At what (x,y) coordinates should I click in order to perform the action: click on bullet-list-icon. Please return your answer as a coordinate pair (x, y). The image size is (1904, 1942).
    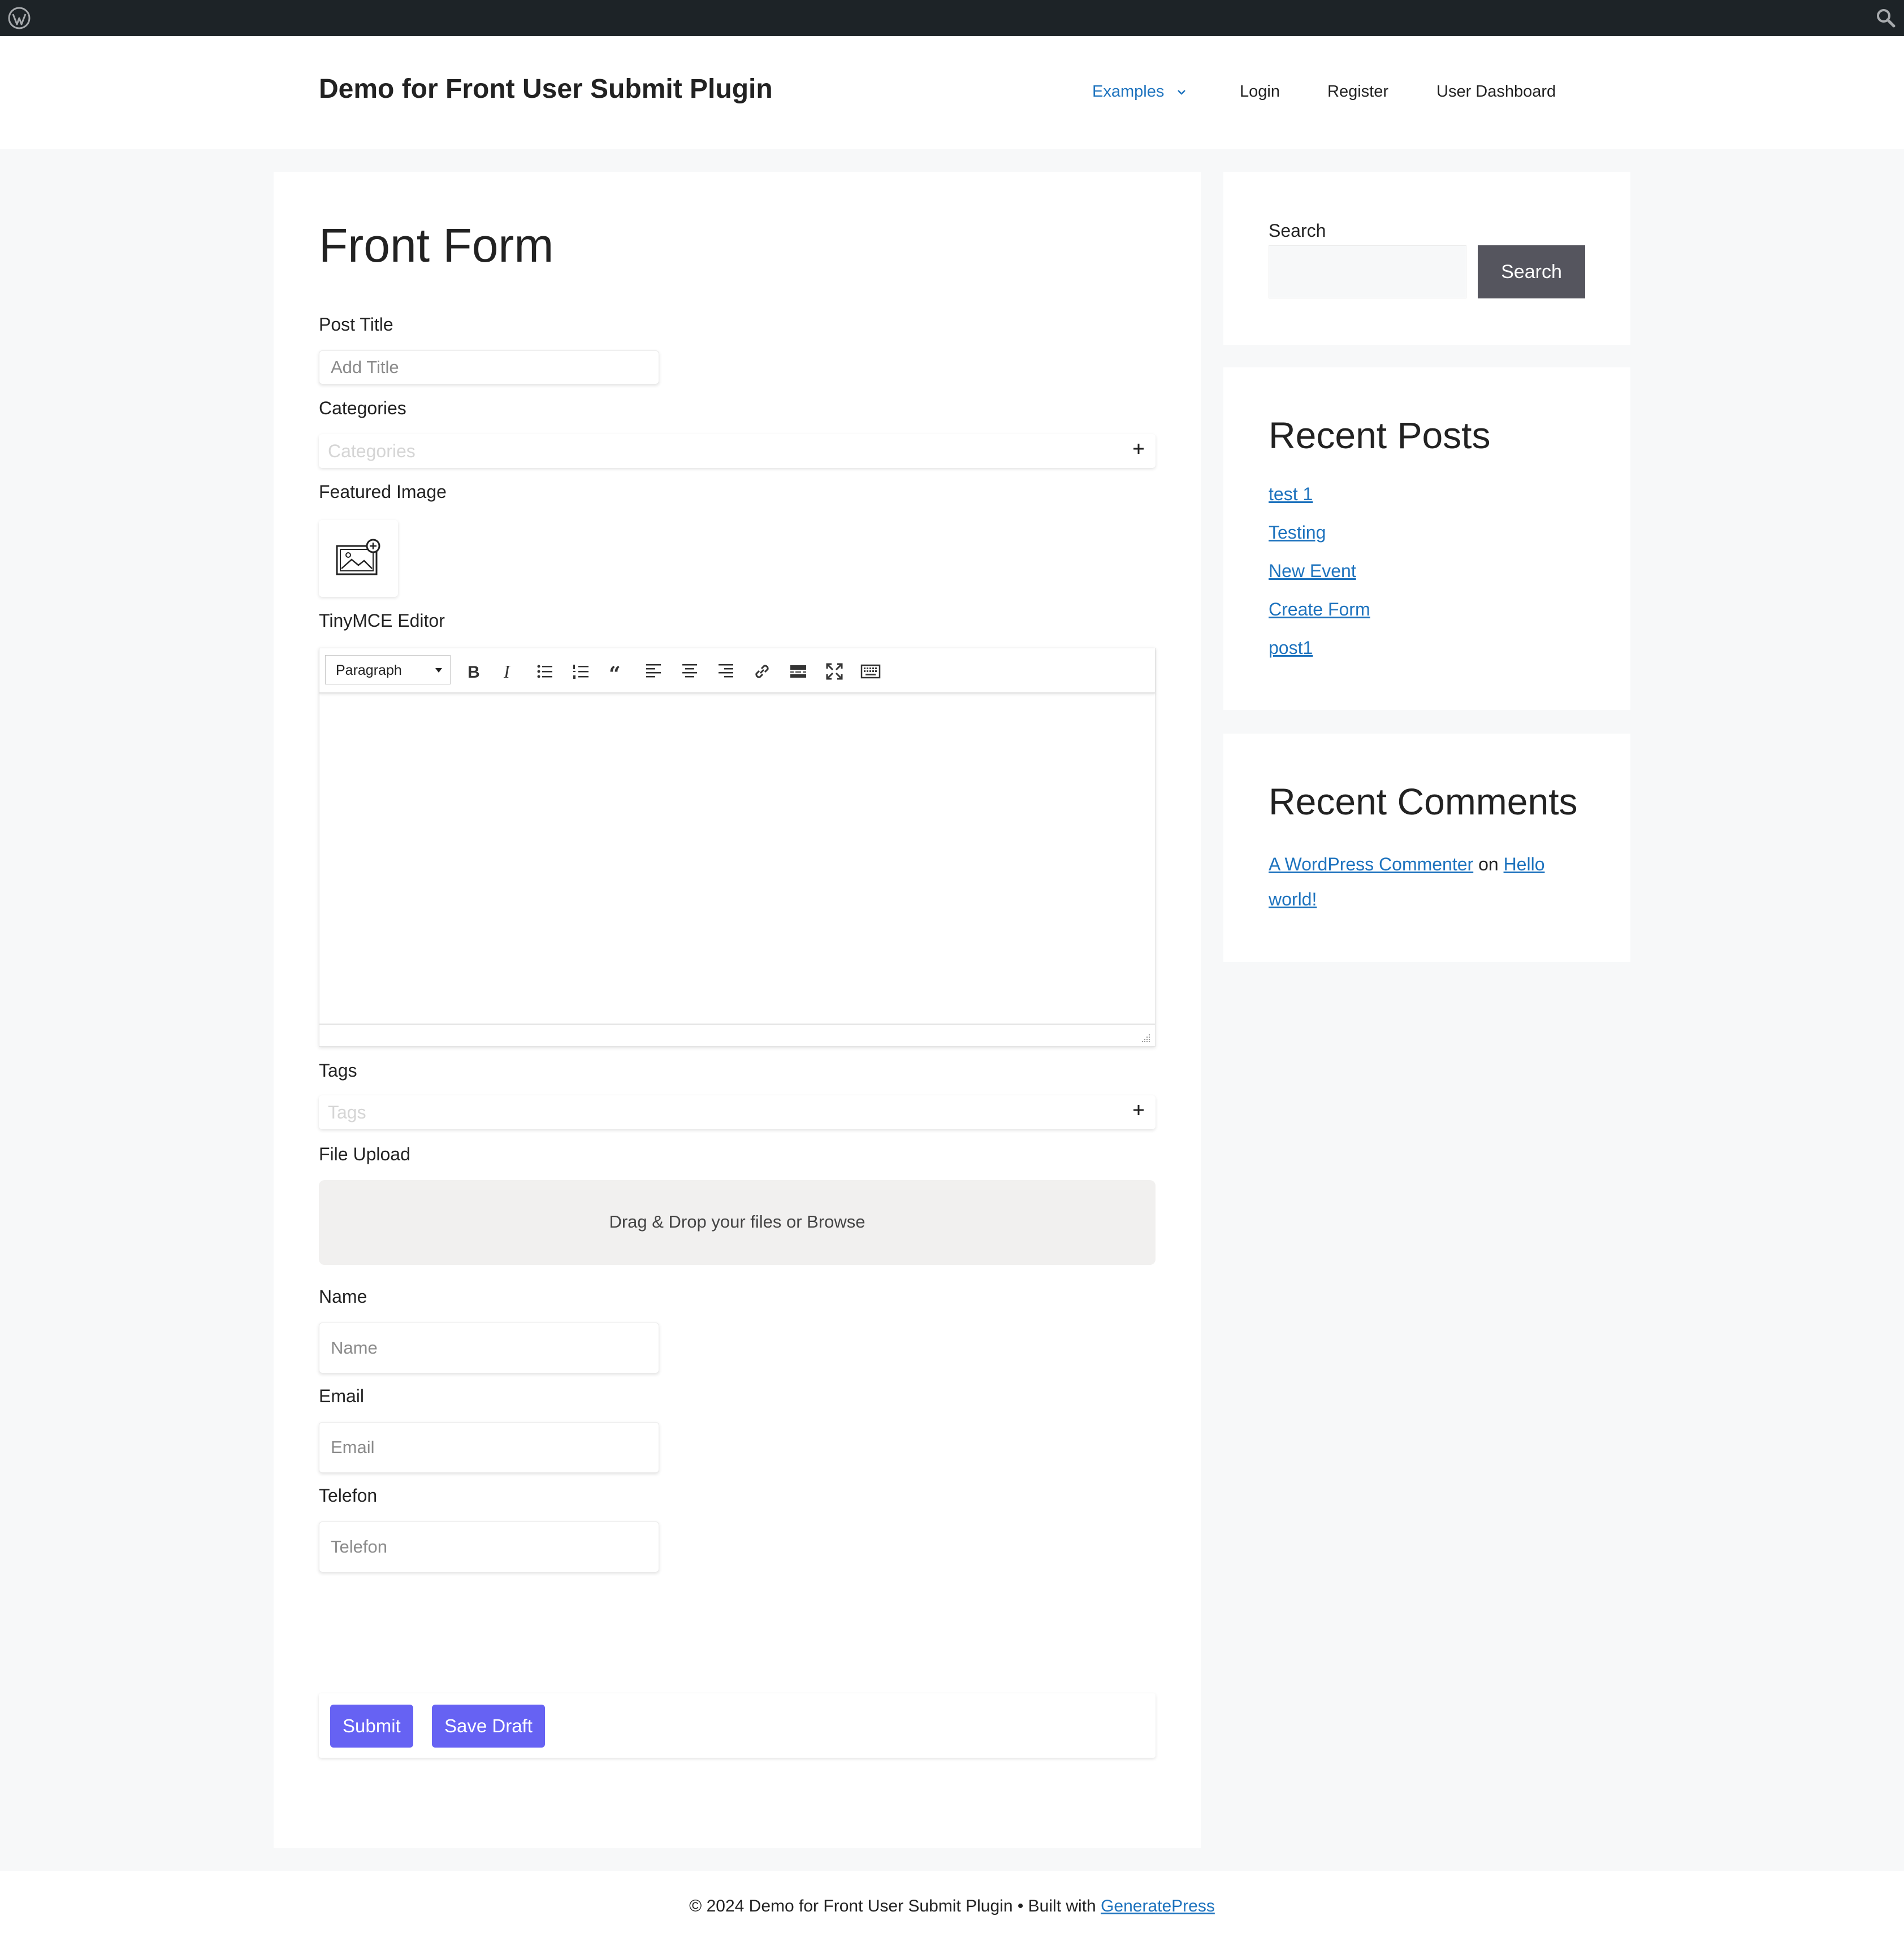
    Looking at the image, I should click on (545, 672).